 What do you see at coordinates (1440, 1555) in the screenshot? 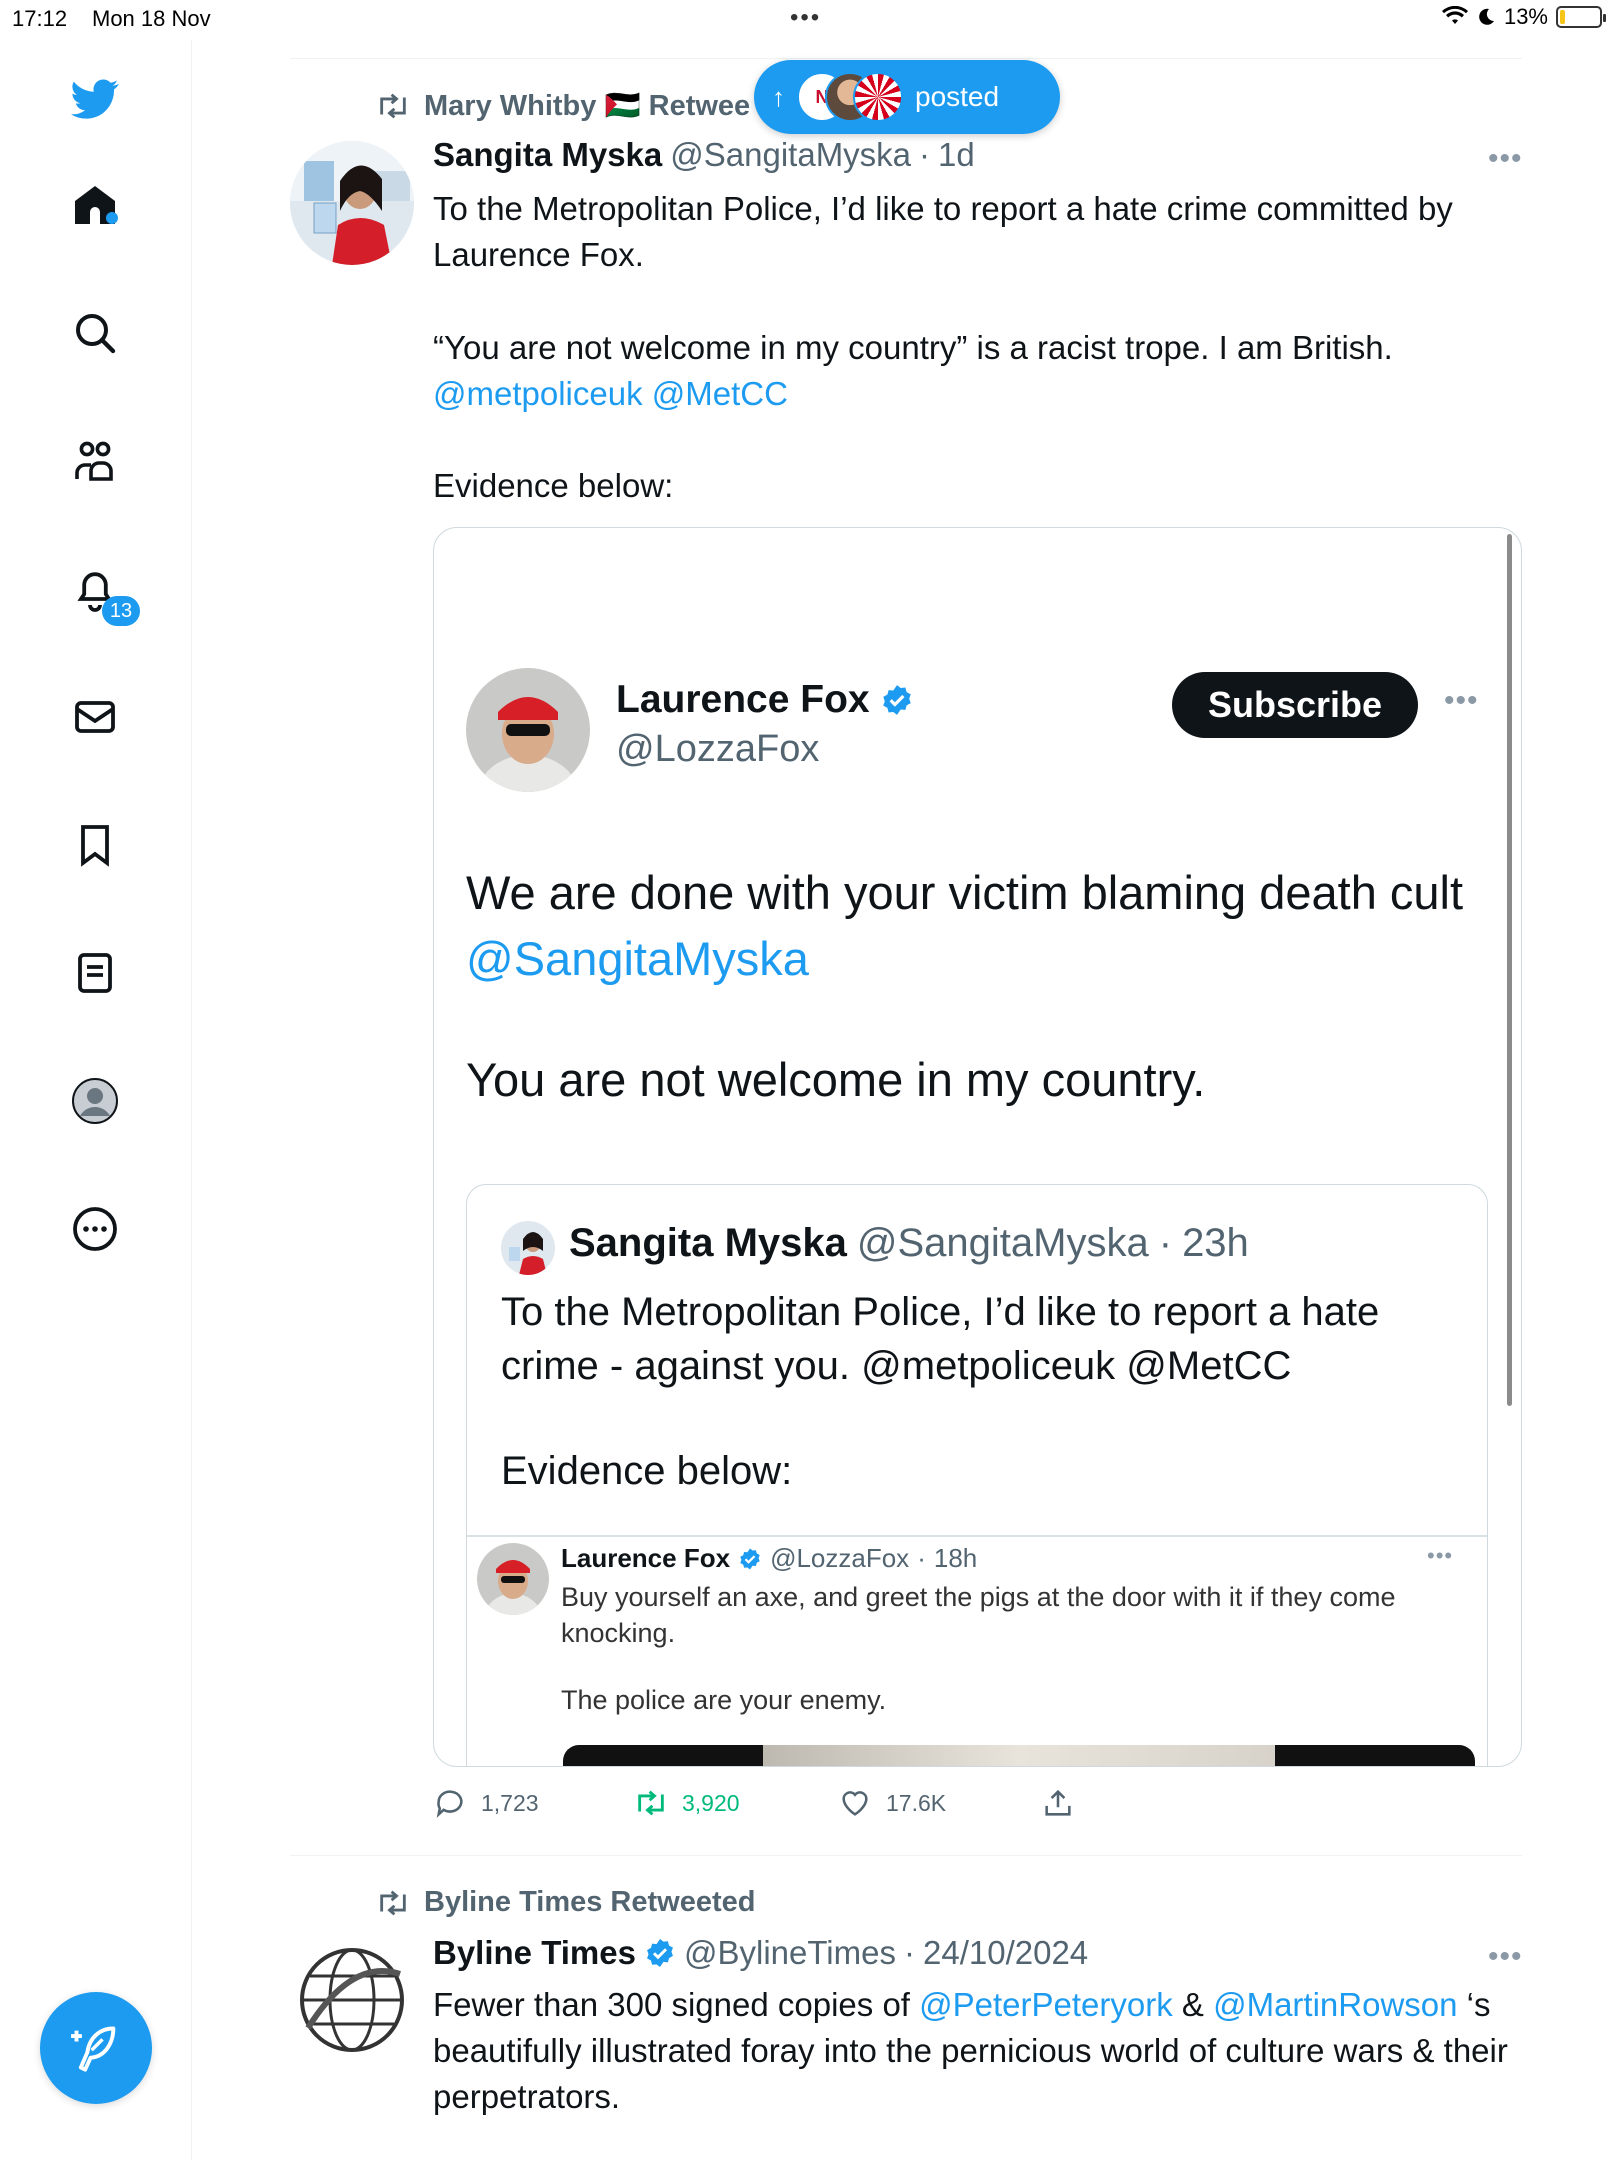
I see `inner-more-icon: •••` at bounding box center [1440, 1555].